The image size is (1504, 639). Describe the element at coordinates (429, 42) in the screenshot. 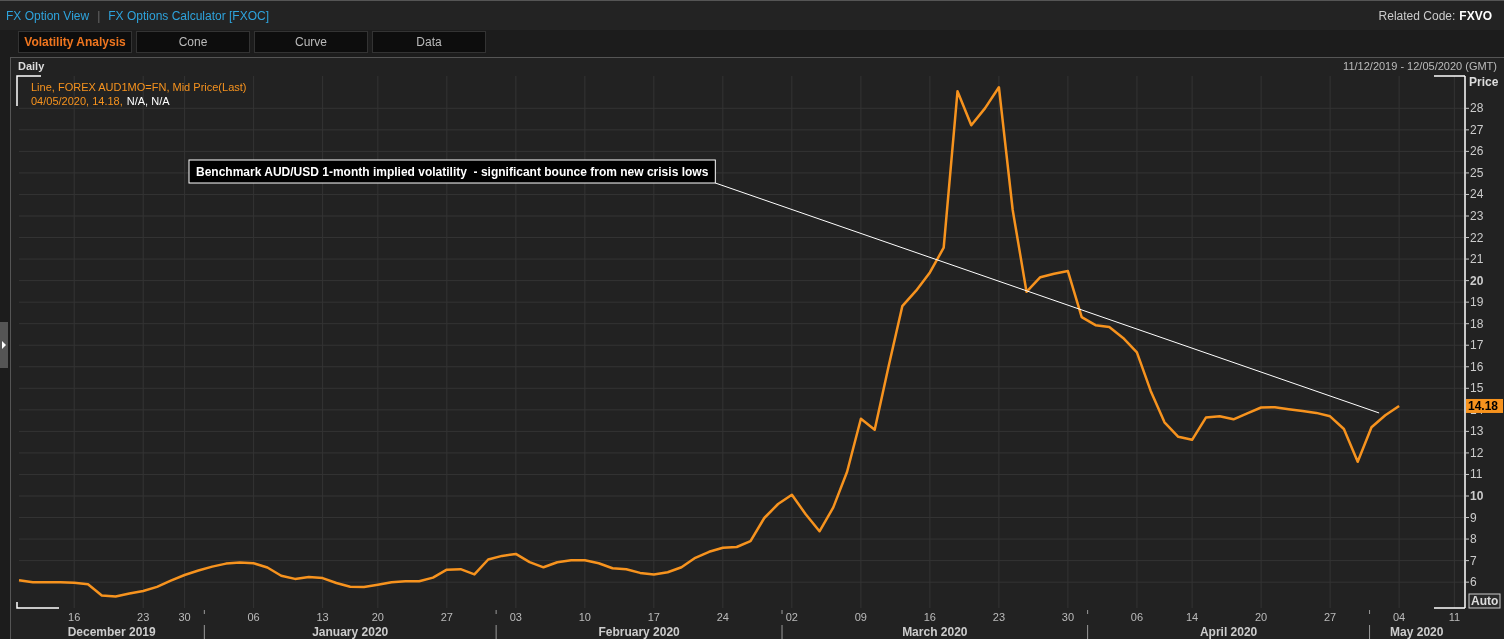

I see `tab: Data` at that location.